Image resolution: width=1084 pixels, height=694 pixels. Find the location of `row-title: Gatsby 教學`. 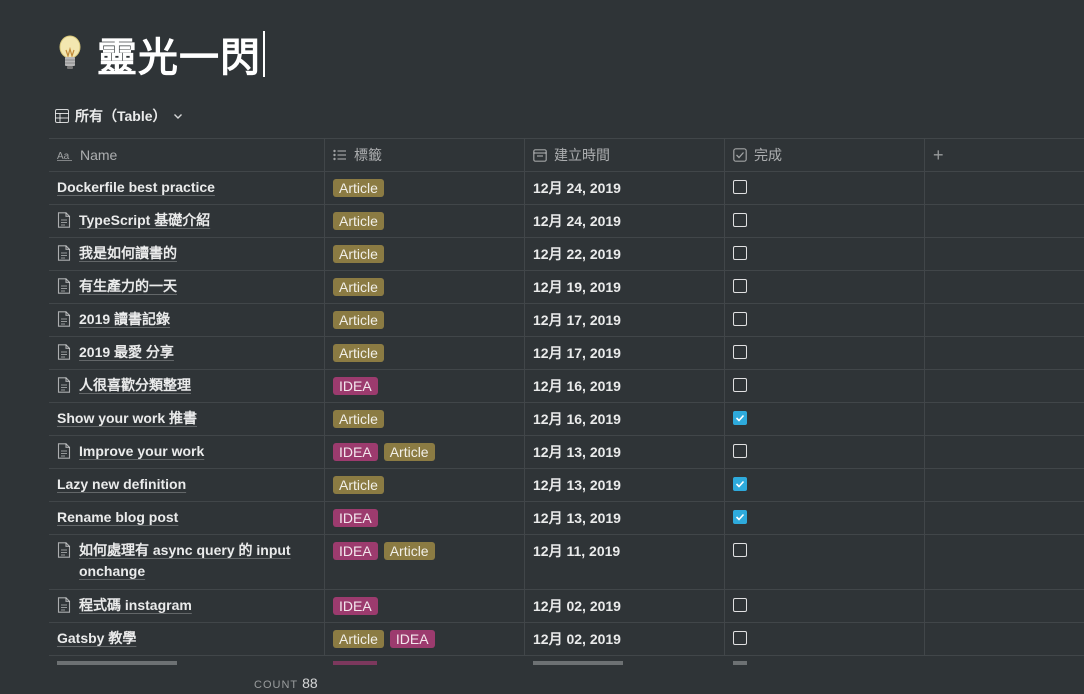

row-title: Gatsby 教學 is located at coordinates (96, 638).